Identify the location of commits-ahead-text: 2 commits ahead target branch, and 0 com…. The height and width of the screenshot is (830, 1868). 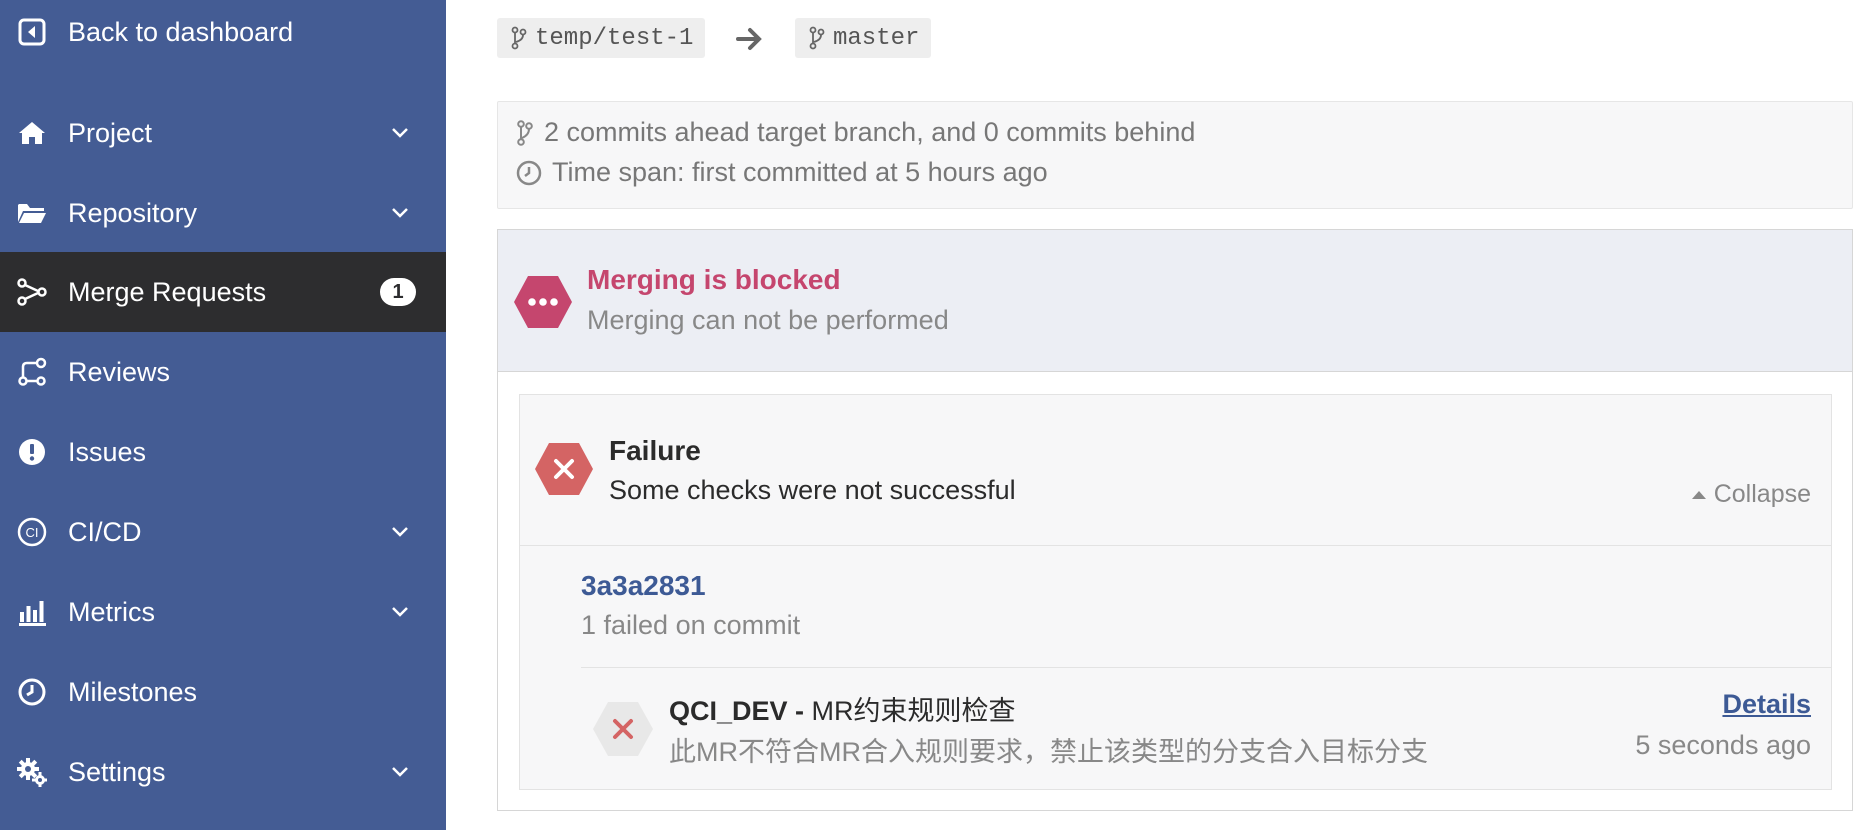
(870, 132).